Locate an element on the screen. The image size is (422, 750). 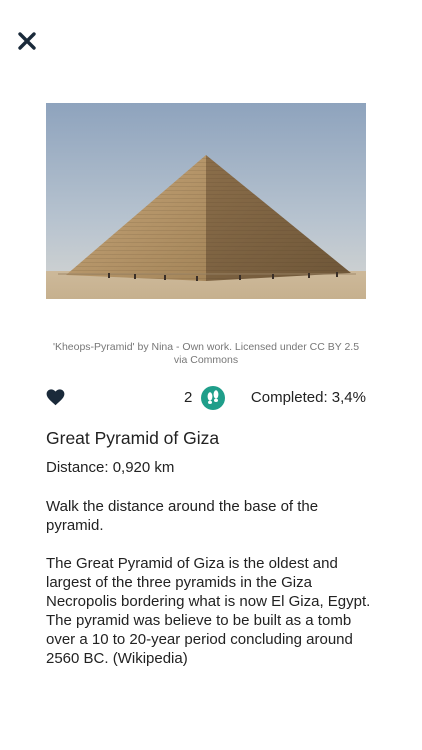
favorite-button is located at coordinates (55, 397).